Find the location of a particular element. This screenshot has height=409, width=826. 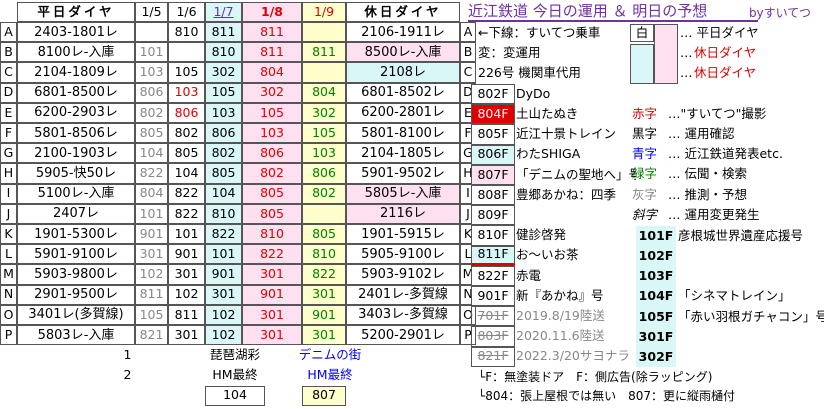

row-id-K: K is located at coordinates (8, 234).